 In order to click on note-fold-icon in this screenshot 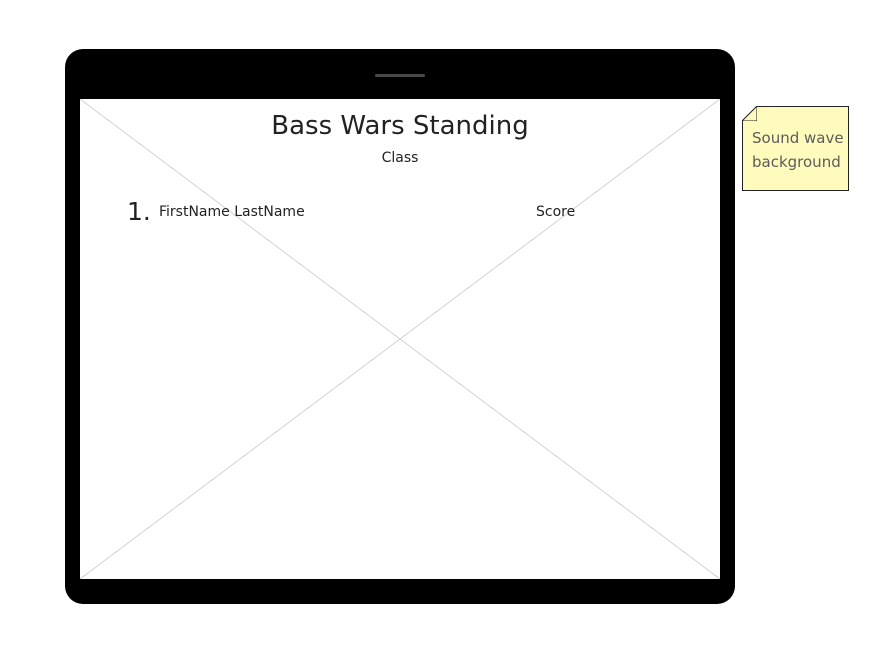, I will do `click(749, 113)`.